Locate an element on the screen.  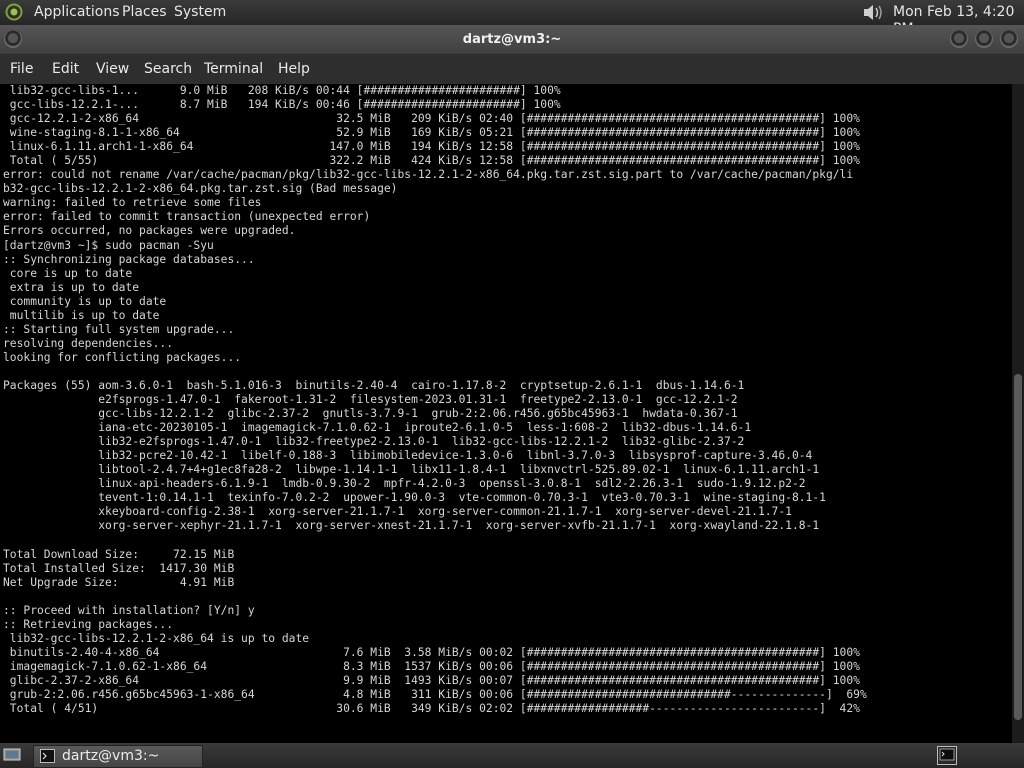
bottom-panel: dartz@vm3:~ is located at coordinates (512, 755).